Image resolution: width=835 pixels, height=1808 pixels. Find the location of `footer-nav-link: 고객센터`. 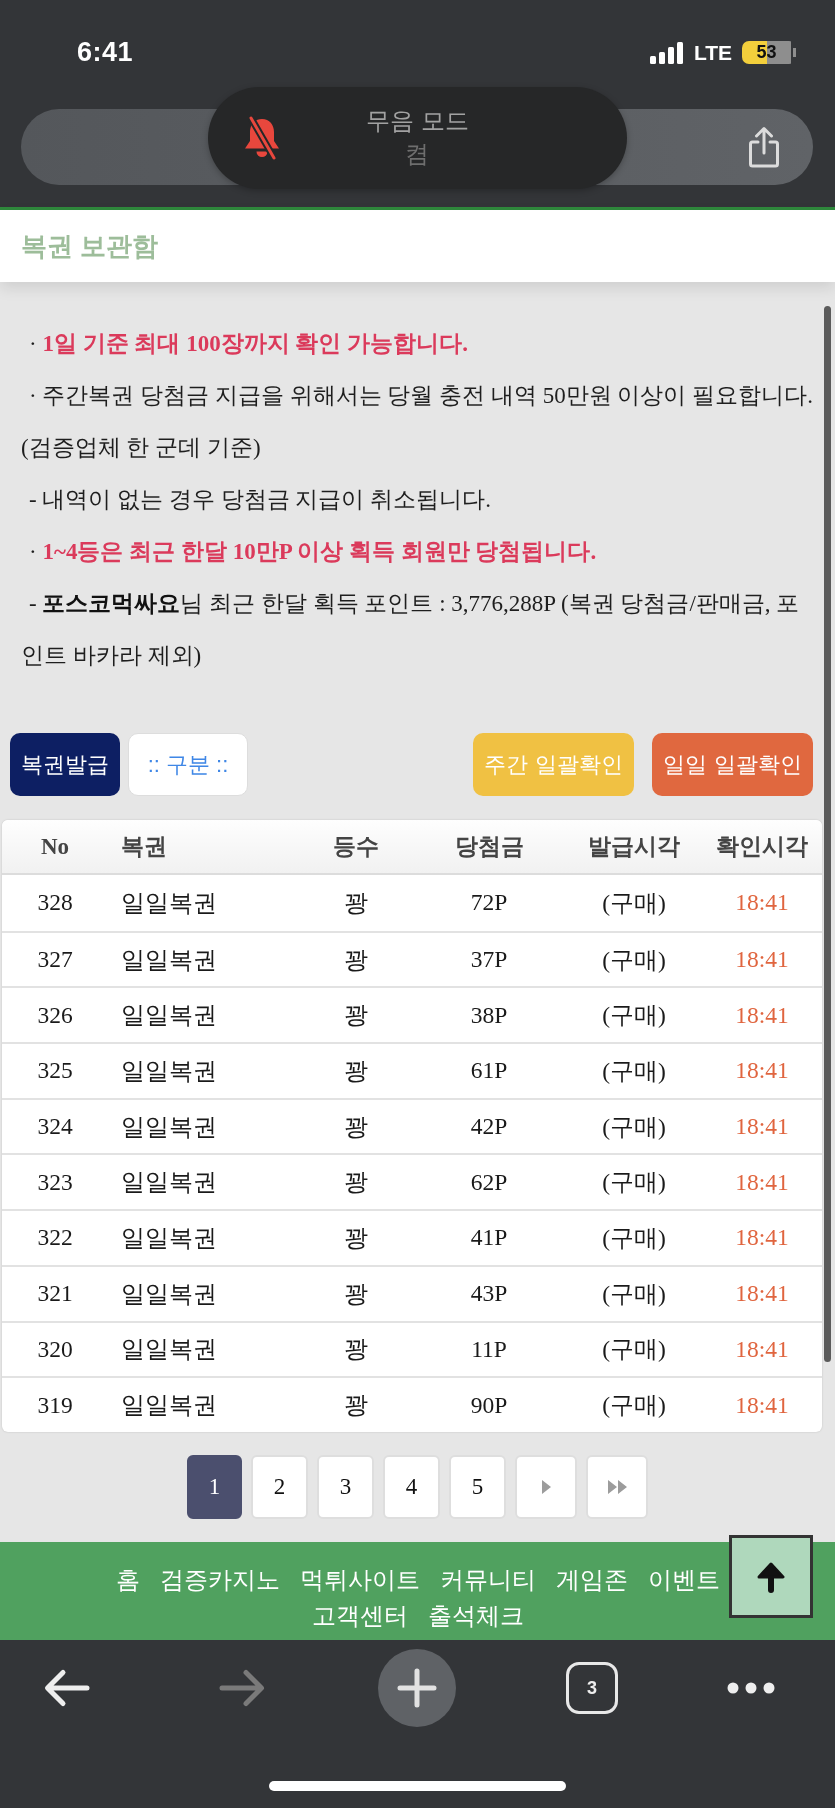

footer-nav-link: 고객센터 is located at coordinates (359, 1616).